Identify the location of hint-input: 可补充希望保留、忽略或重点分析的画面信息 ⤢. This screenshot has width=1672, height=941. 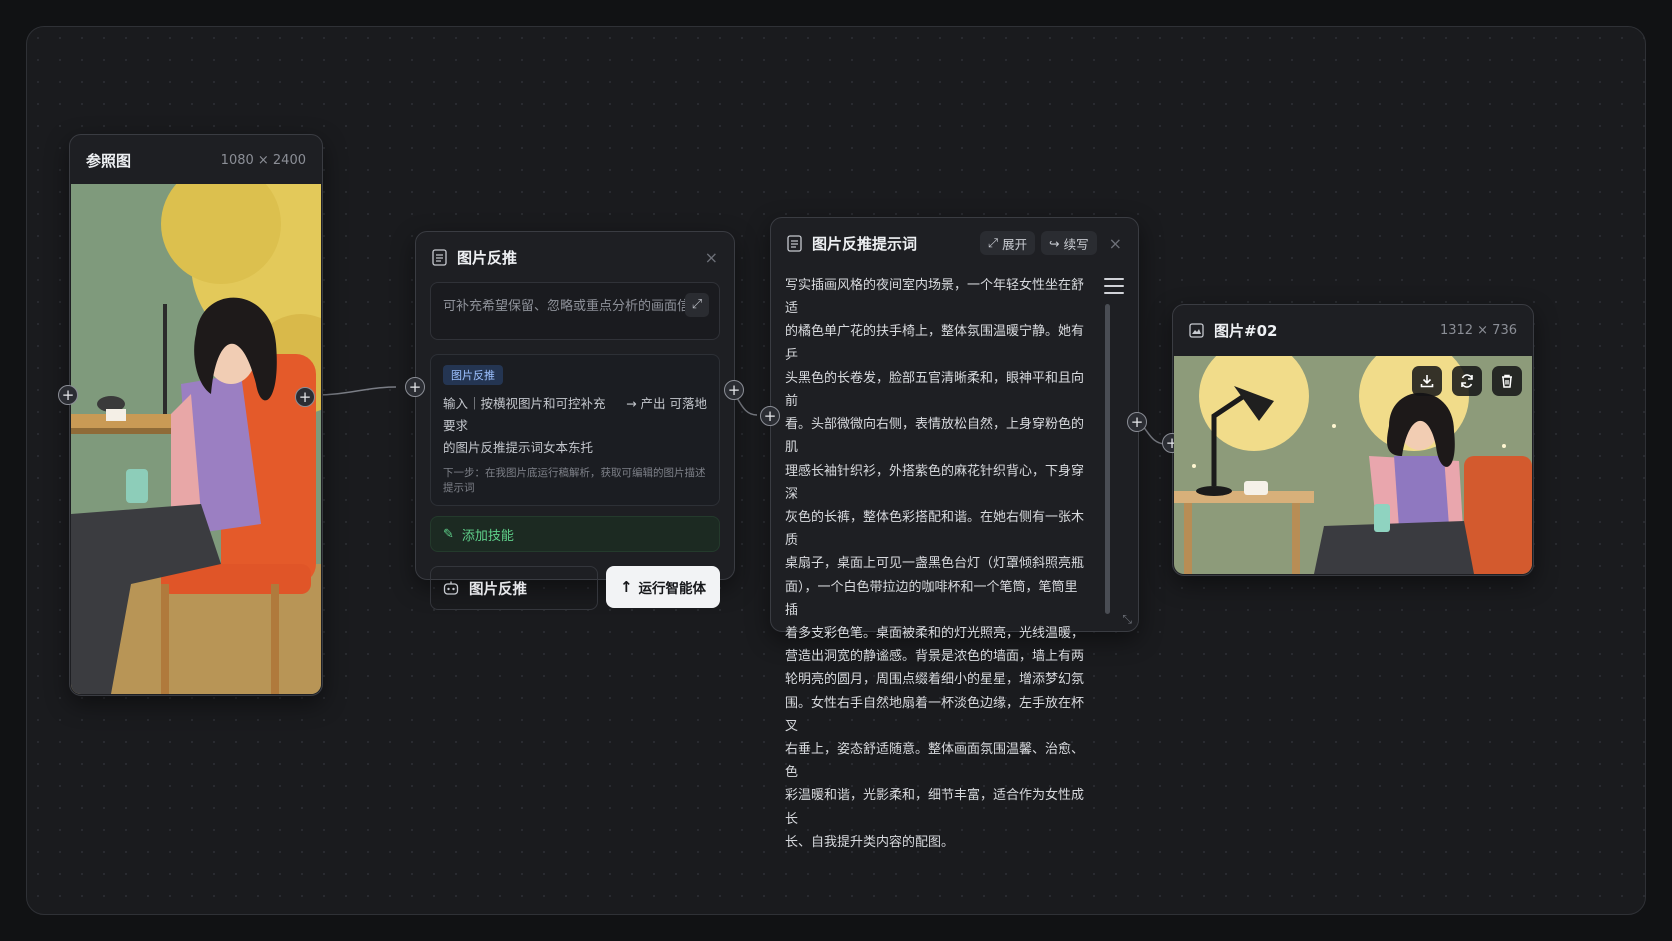
(575, 311).